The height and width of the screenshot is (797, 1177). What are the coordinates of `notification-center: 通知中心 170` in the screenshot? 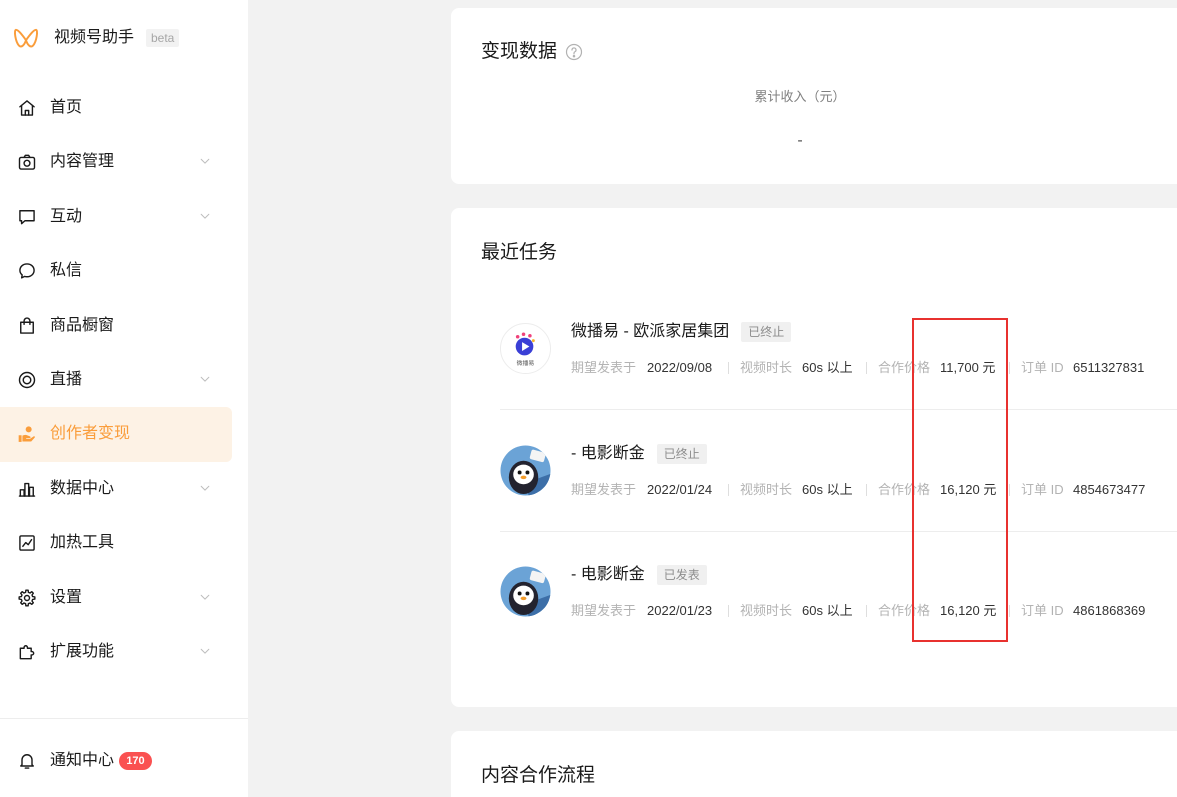 It's located at (116, 761).